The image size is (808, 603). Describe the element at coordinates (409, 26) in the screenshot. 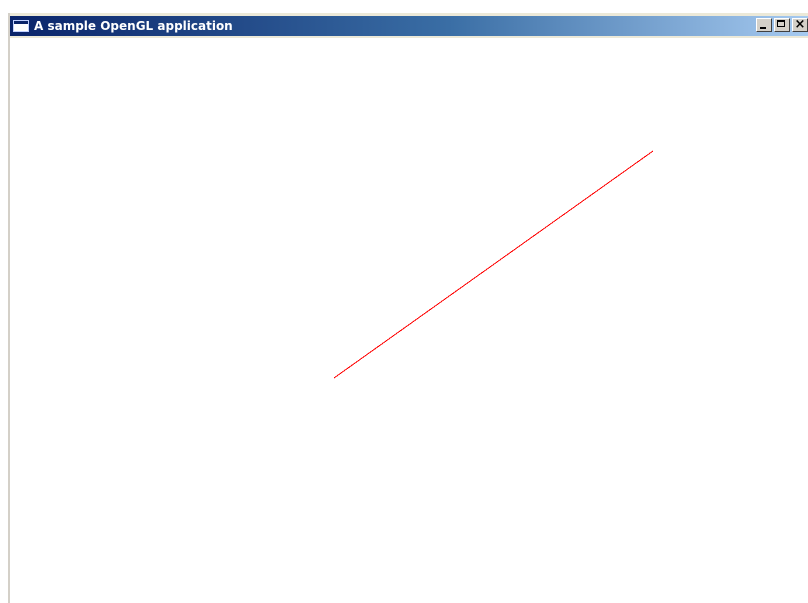

I see `title-bar: A sample OpenGL application ×` at that location.